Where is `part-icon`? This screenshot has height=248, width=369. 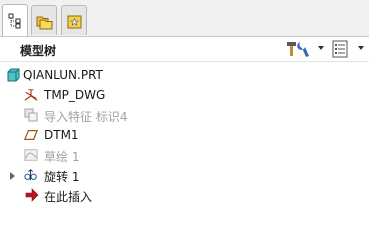 part-icon is located at coordinates (13, 75).